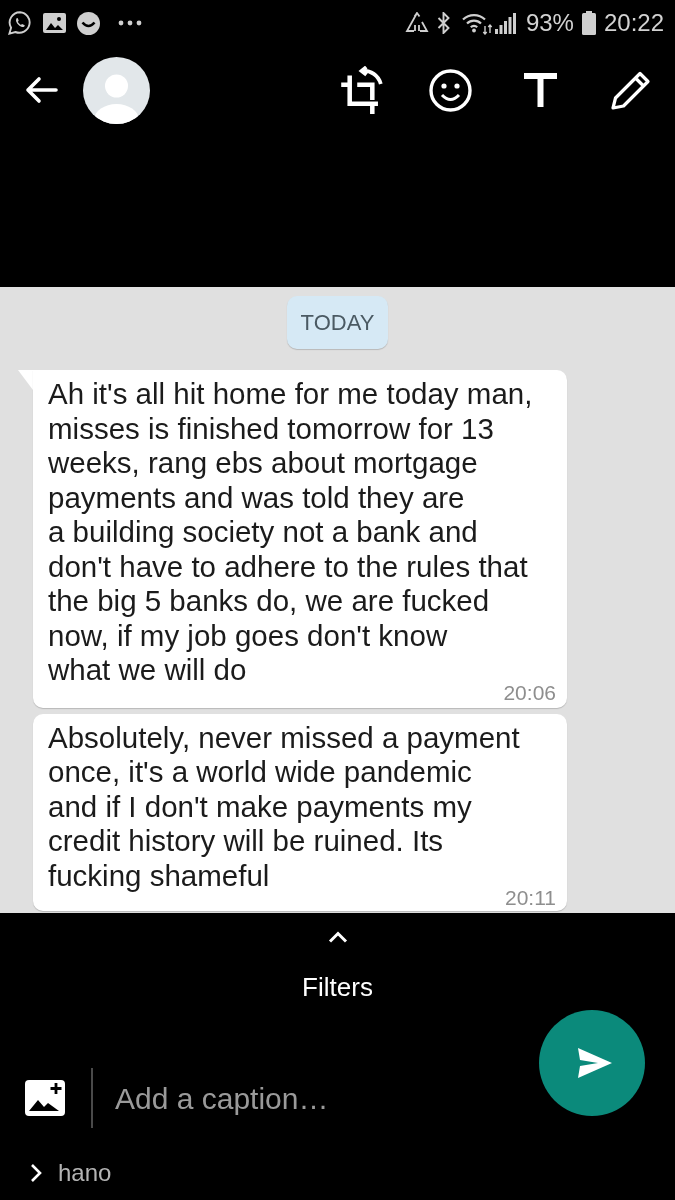 The image size is (675, 1200). Describe the element at coordinates (416, 23) in the screenshot. I see `triangle-arrows-icon` at that location.